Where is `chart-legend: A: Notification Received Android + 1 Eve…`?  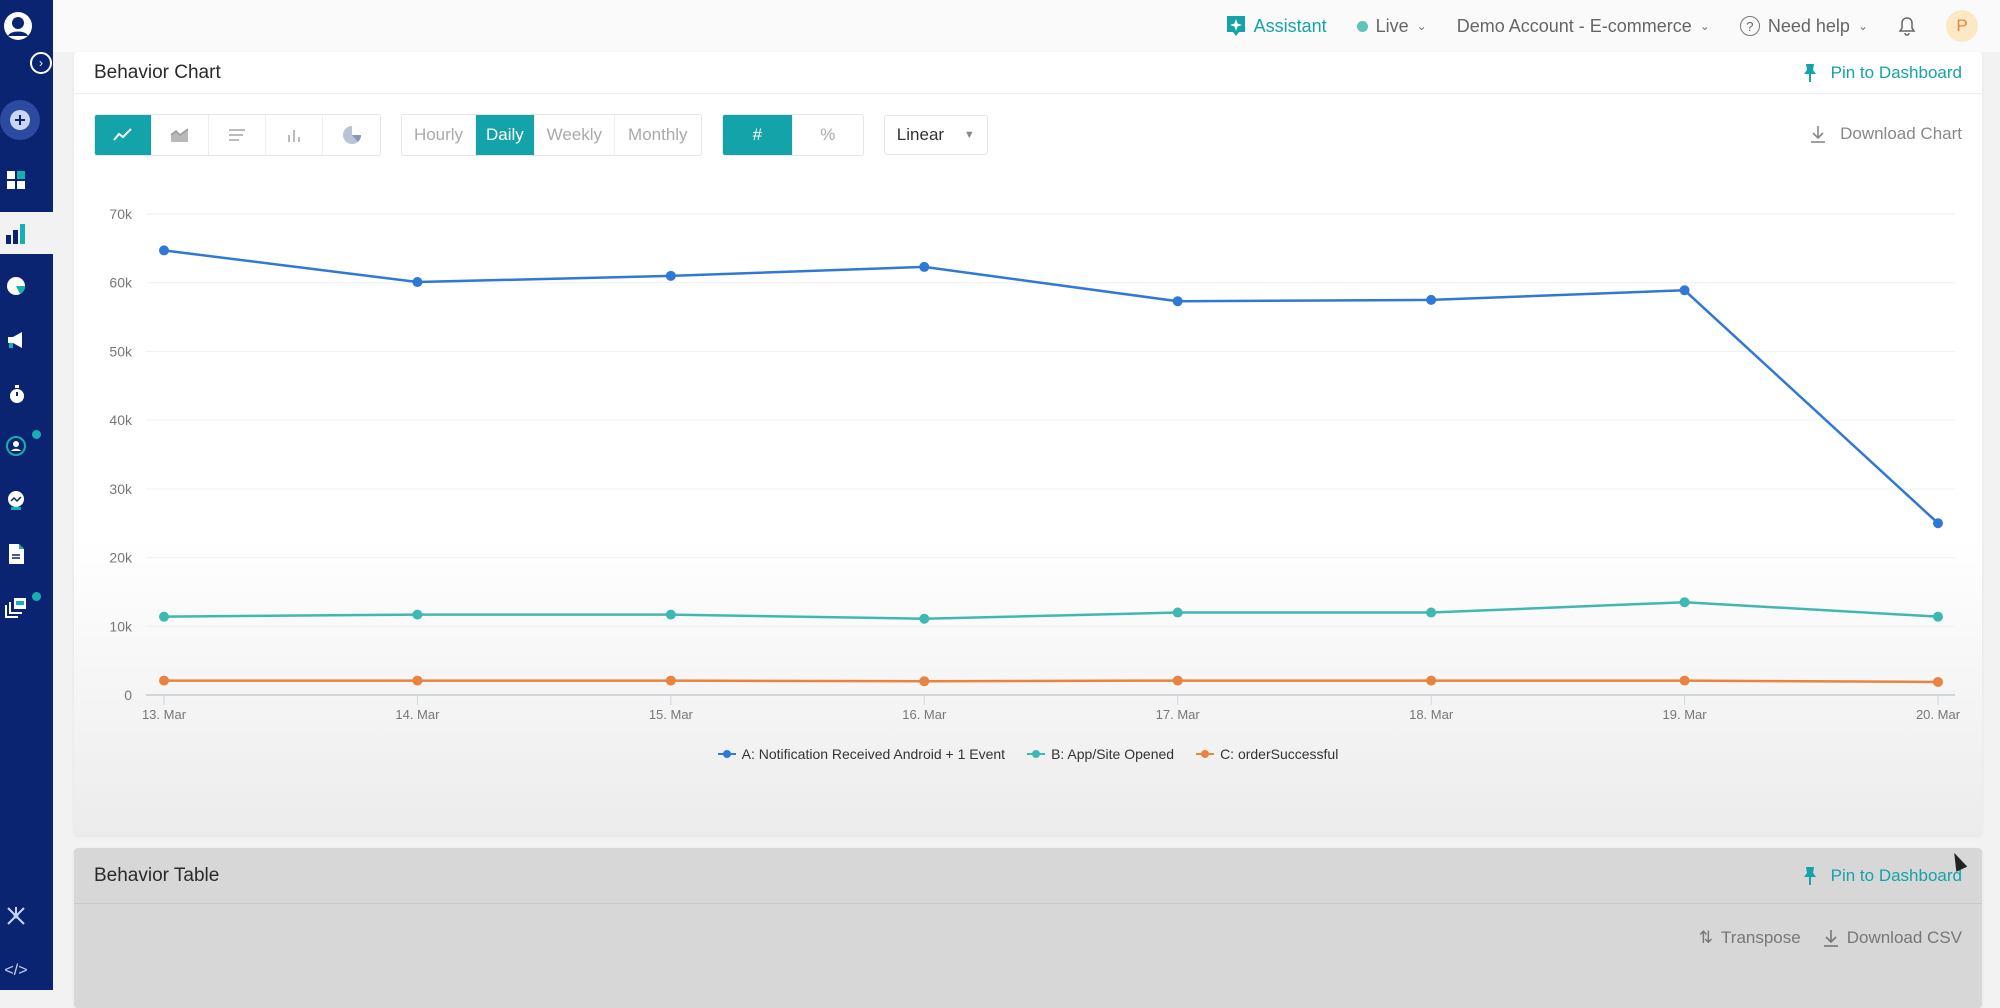
chart-legend: A: Notification Received Android + 1 Eve… is located at coordinates (1028, 754).